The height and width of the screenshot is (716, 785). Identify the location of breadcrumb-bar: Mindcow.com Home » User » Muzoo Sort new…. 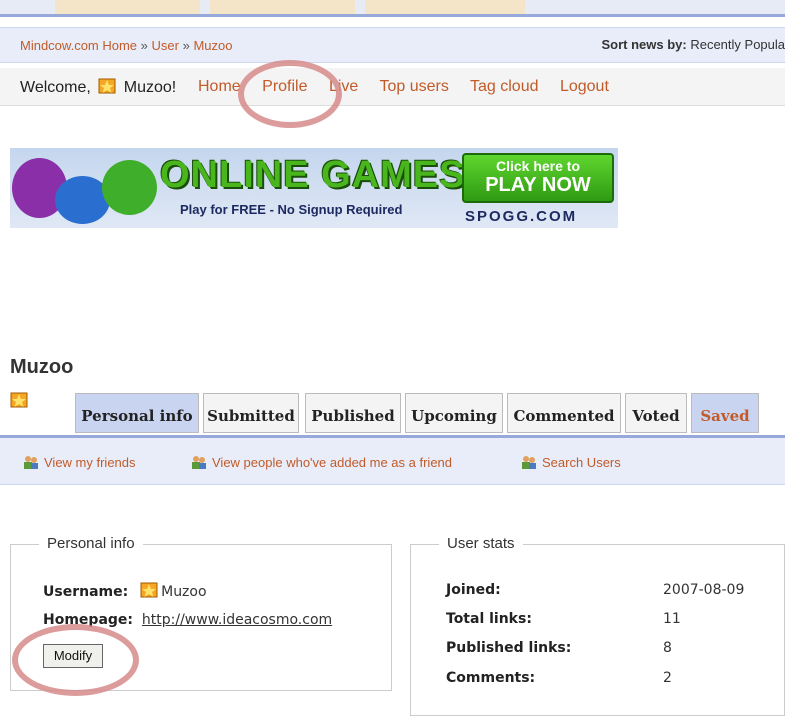
(392, 45).